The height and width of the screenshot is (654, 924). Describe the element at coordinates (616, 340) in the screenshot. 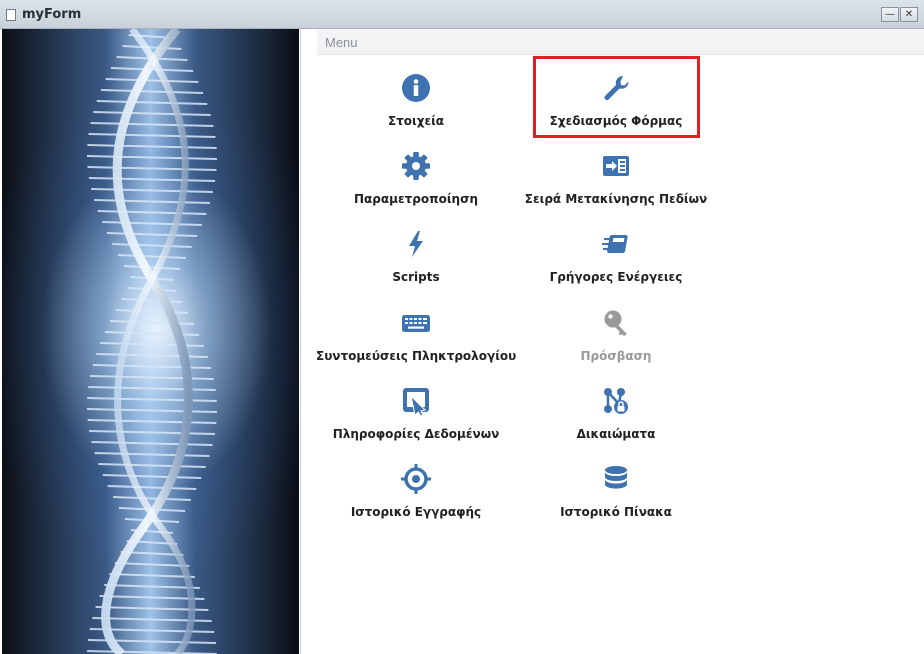

I see `menu-item-access: Πρόσβαση` at that location.